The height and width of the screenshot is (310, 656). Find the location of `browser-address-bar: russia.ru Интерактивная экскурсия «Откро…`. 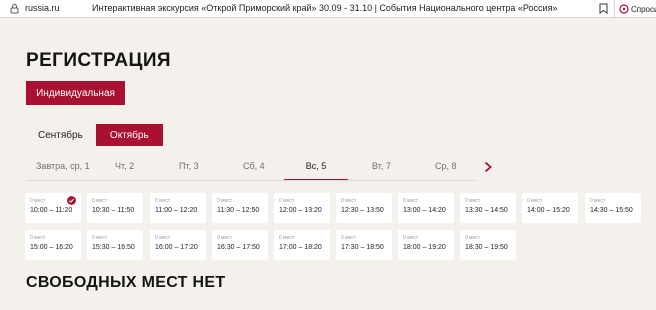

browser-address-bar: russia.ru Интерактивная экскурсия «Откро… is located at coordinates (328, 9).